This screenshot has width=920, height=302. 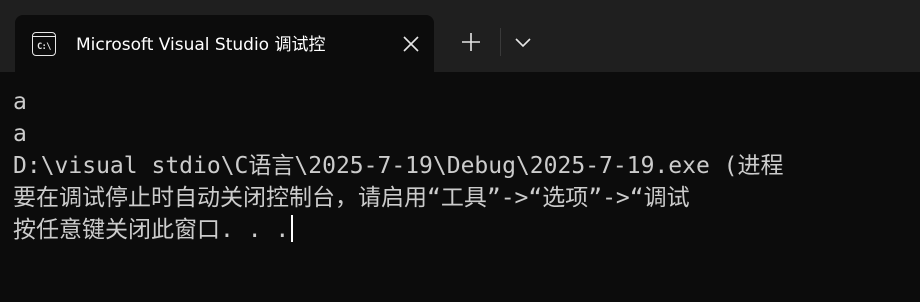 I want to click on console-line: 要在调试停止时自动关闭控制台，请启用“工具”->“选项”->“调试, so click(x=351, y=198).